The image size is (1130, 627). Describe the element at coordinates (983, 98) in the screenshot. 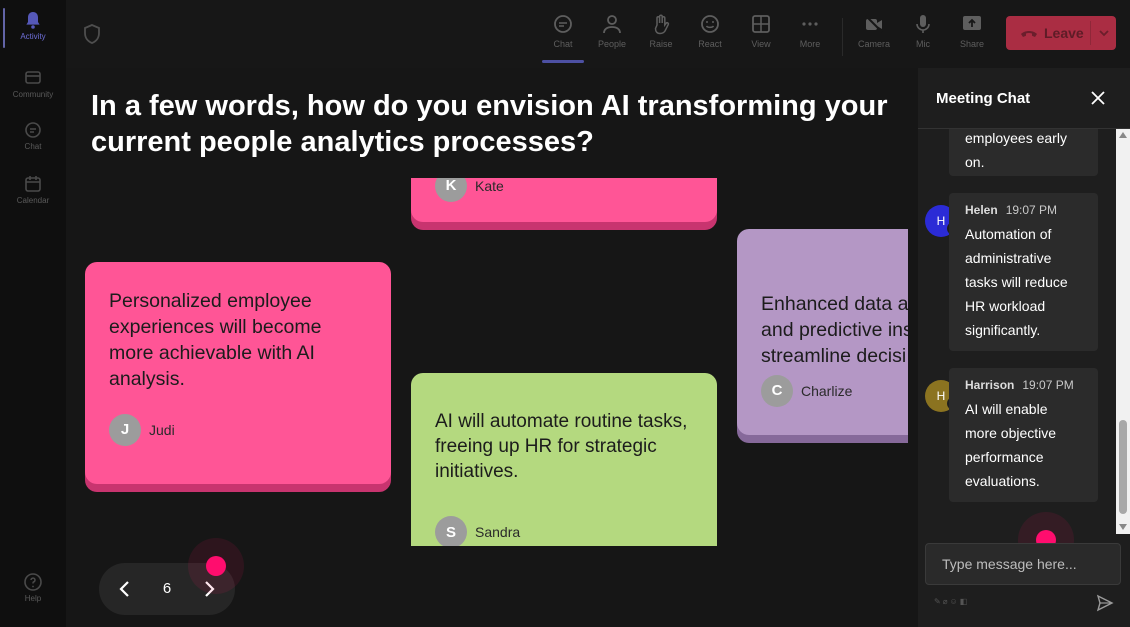

I see `chat-title: Meeting Chat` at that location.